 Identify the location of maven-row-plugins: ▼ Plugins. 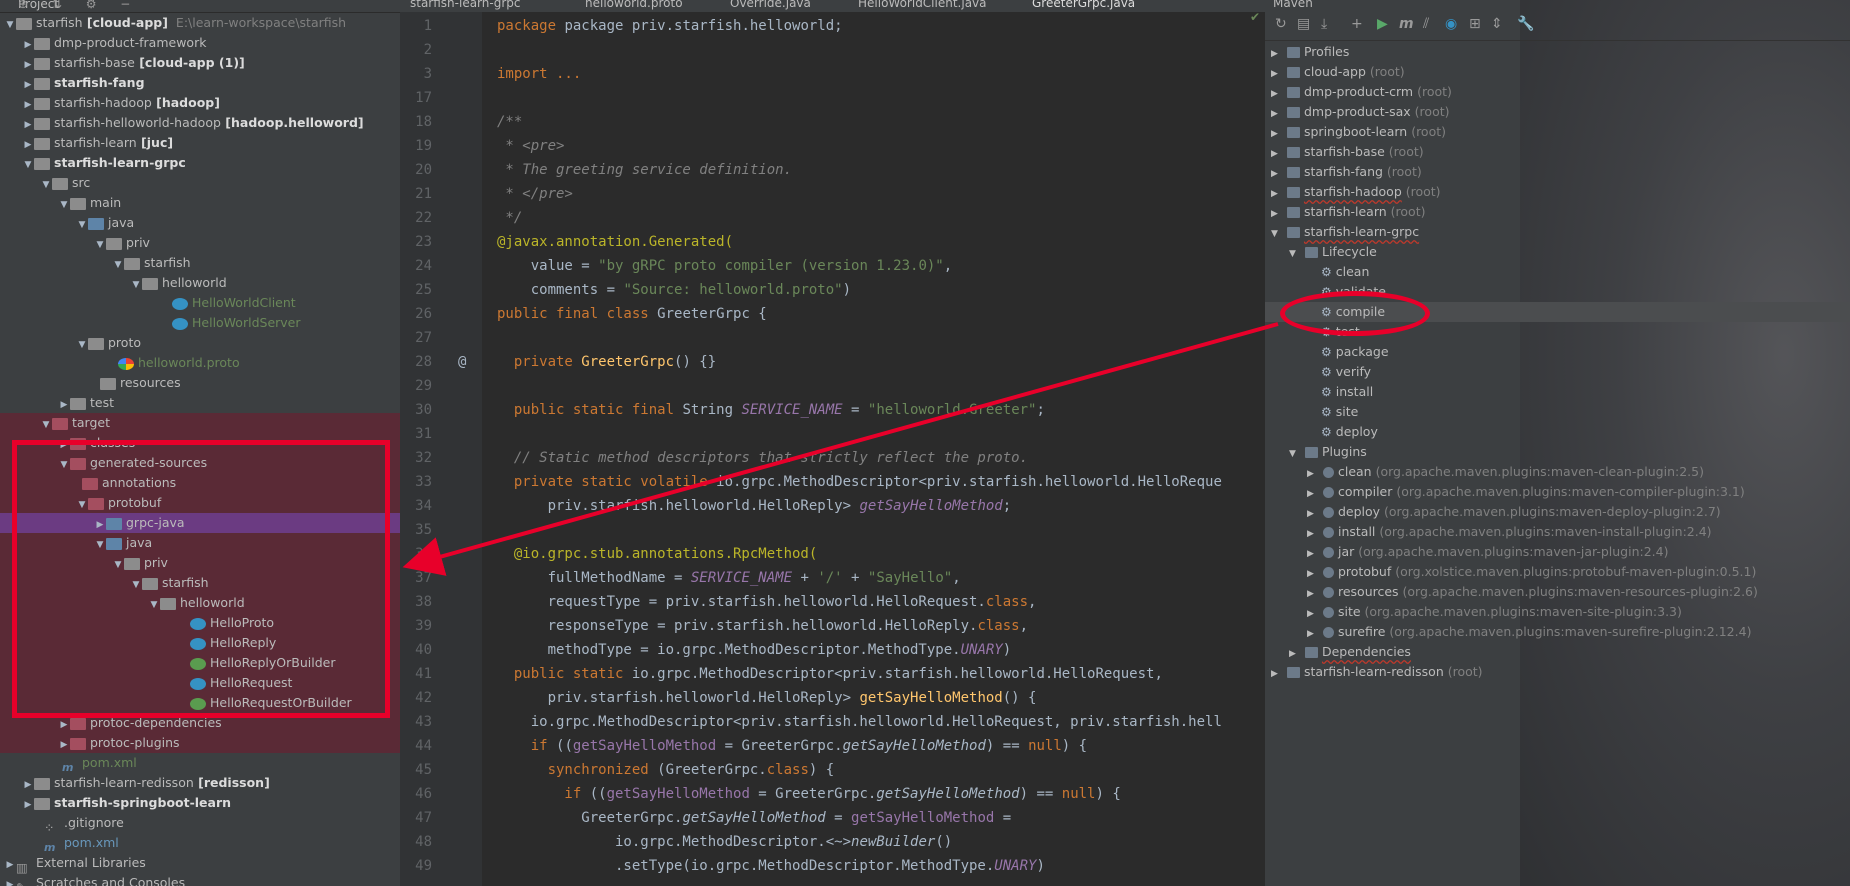
(1557, 452).